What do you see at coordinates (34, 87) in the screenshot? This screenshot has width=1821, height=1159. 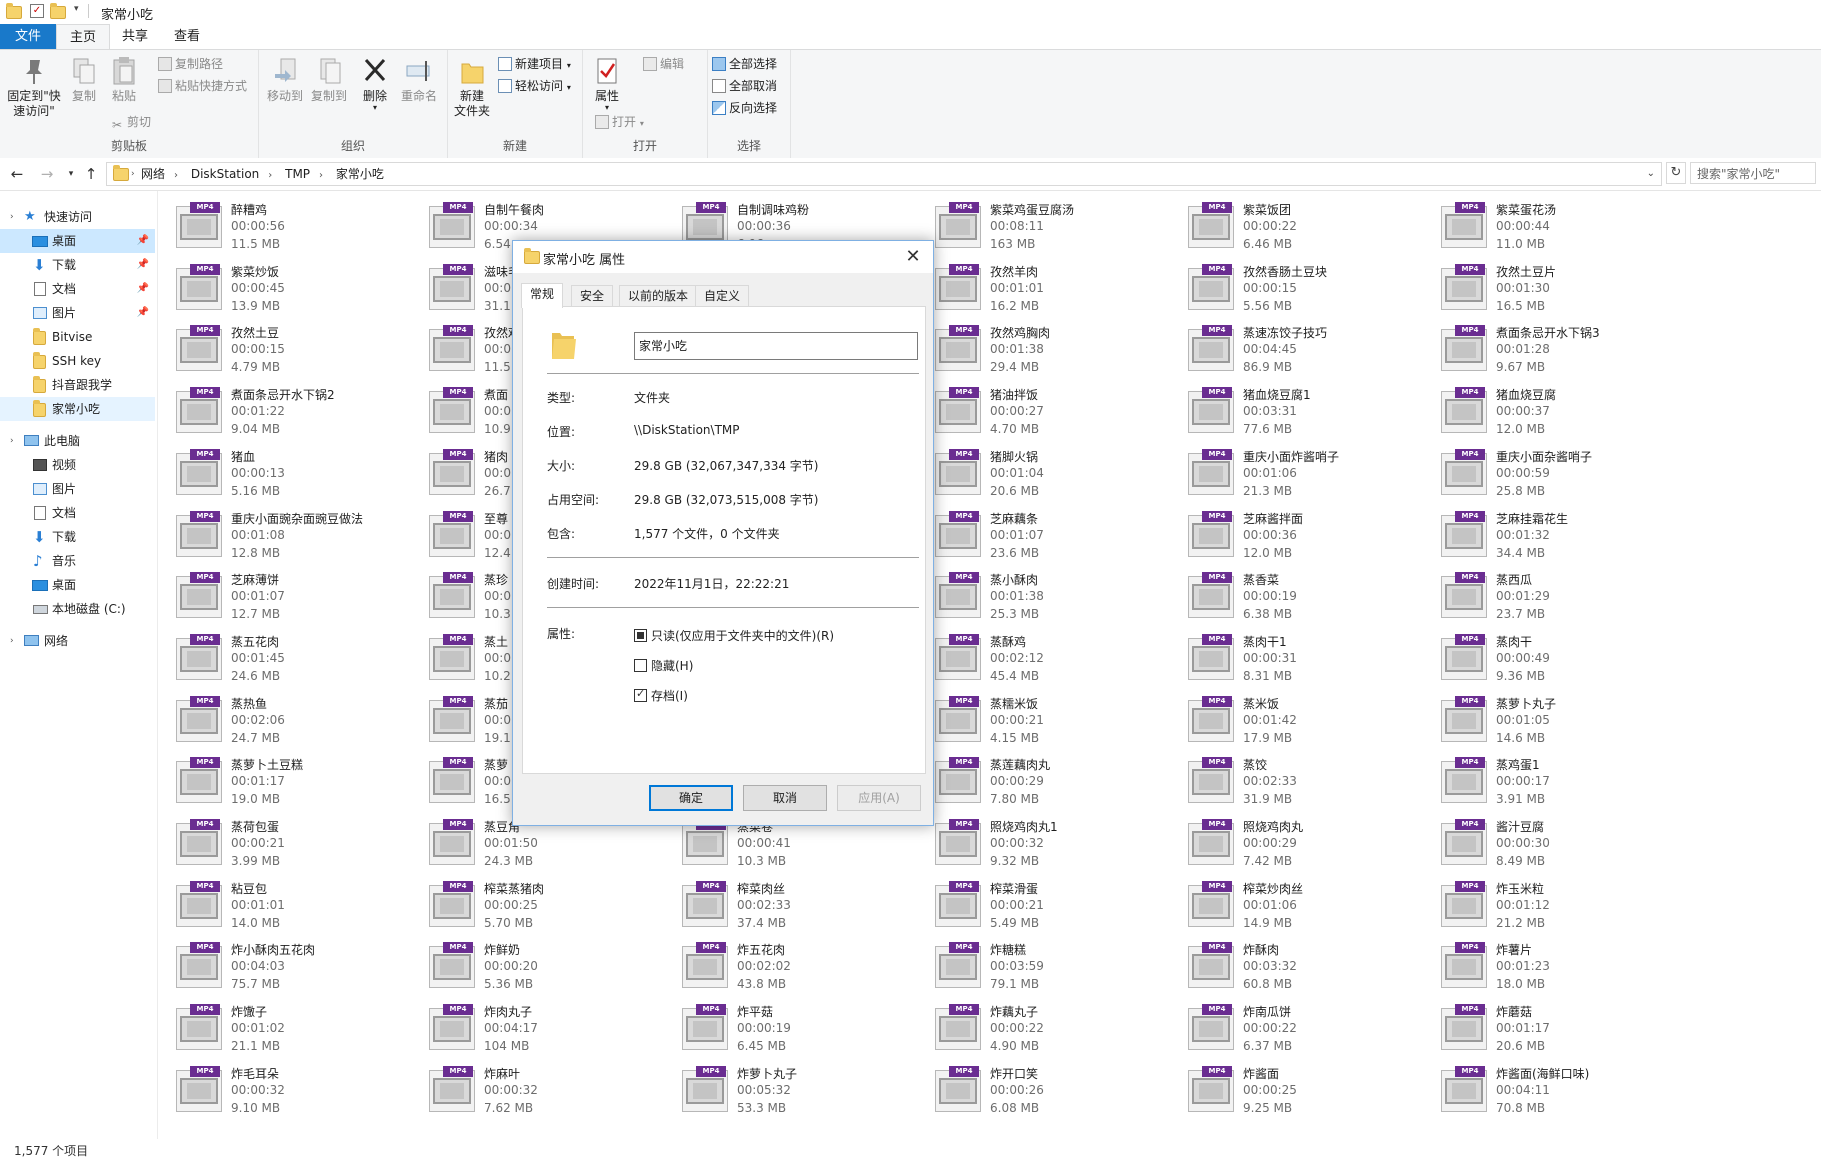 I see `pin-quick-access-button: 固定到"快 速访问"` at bounding box center [34, 87].